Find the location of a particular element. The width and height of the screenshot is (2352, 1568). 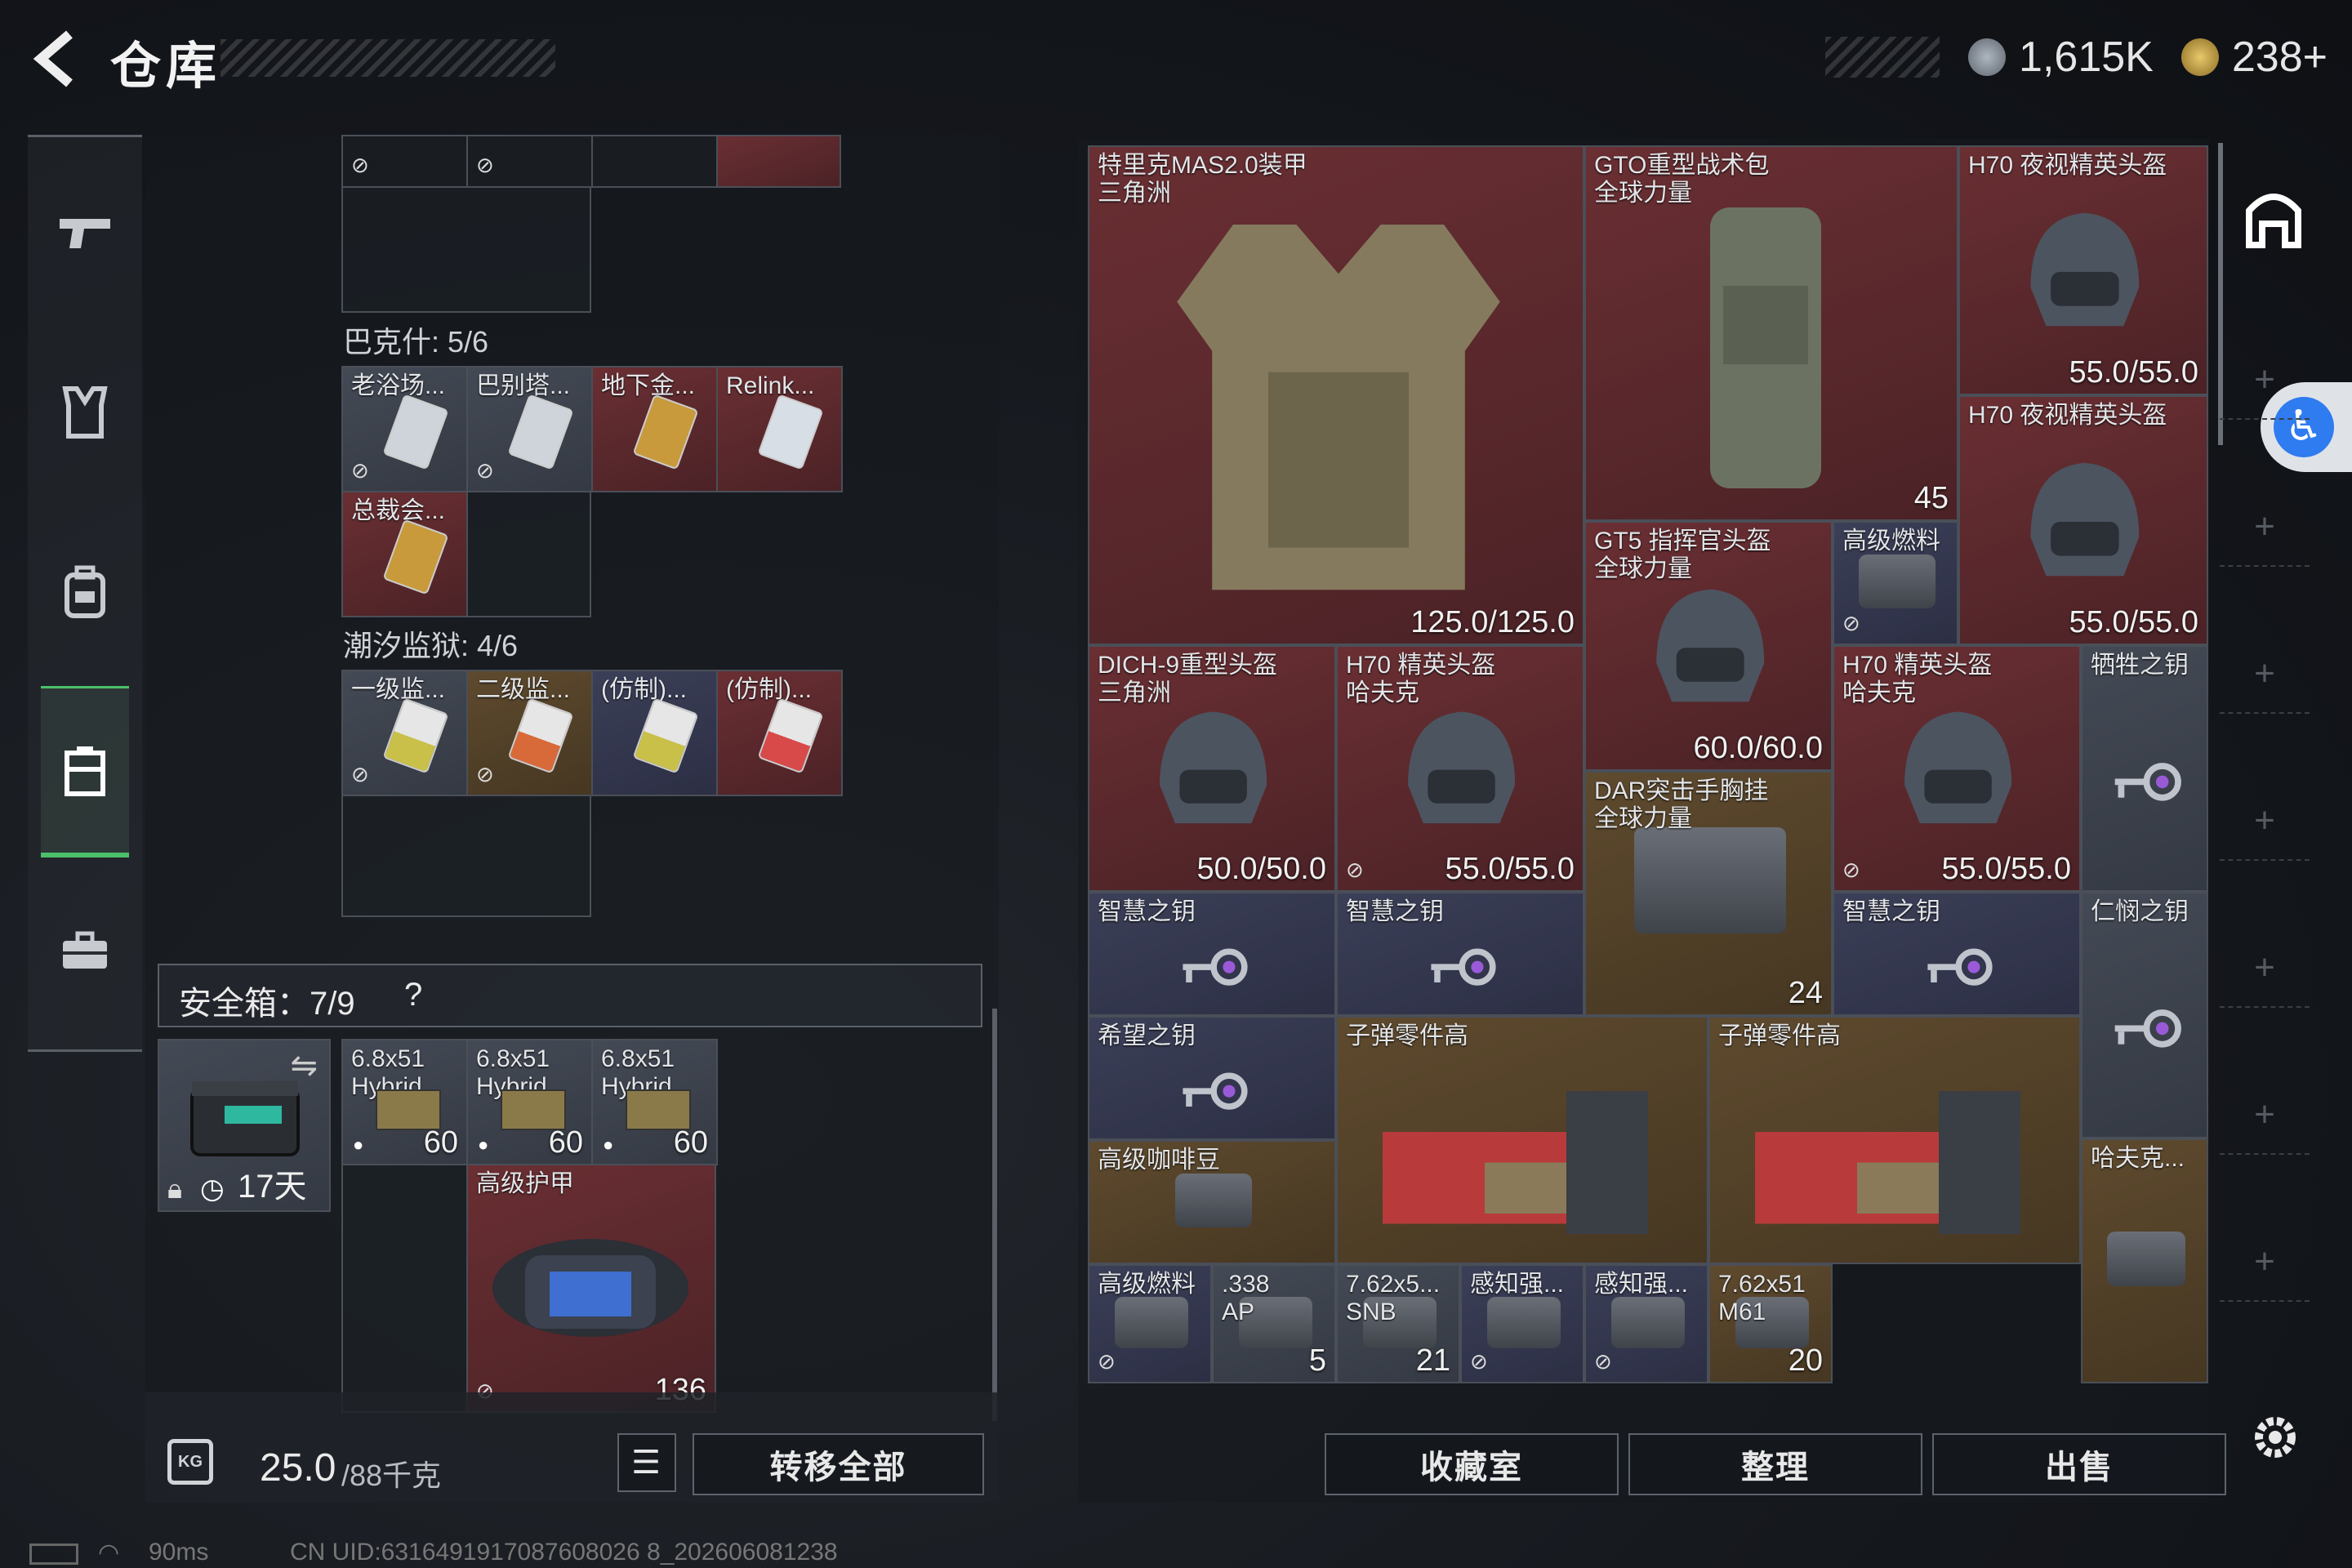

safe-box-icon is located at coordinates (245, 1118).